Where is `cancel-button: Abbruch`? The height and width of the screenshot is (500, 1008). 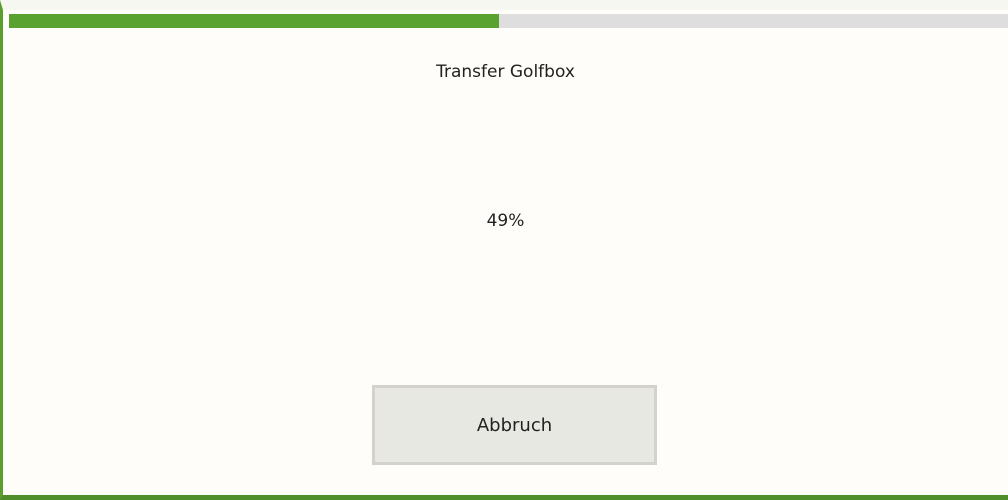
cancel-button: Abbruch is located at coordinates (514, 425).